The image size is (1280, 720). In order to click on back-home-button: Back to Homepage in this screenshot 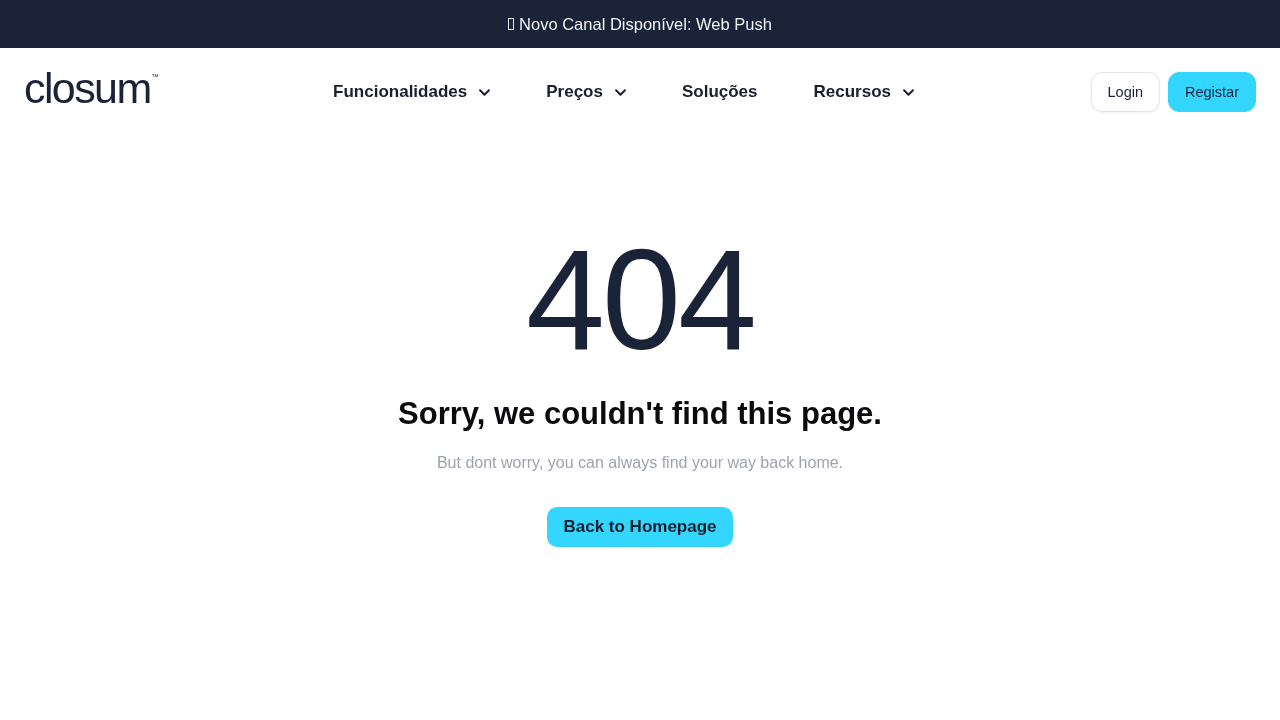, I will do `click(640, 527)`.